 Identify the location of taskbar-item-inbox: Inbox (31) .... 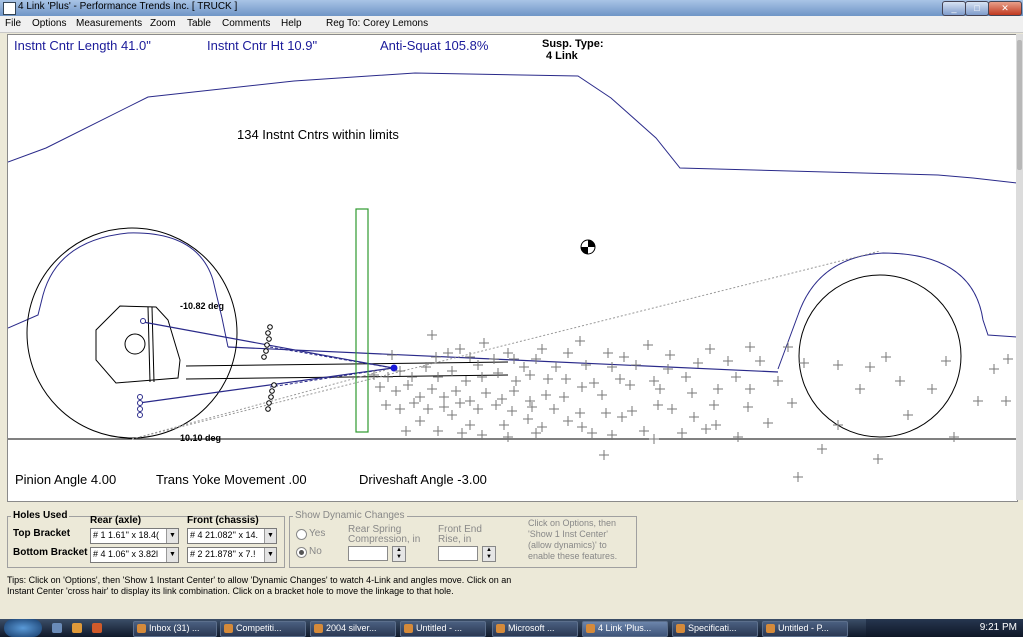
(175, 629).